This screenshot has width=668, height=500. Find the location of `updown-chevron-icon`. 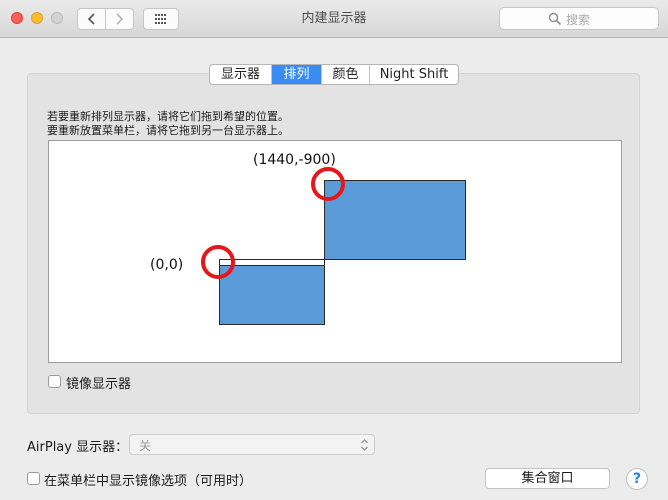

updown-chevron-icon is located at coordinates (364, 445).